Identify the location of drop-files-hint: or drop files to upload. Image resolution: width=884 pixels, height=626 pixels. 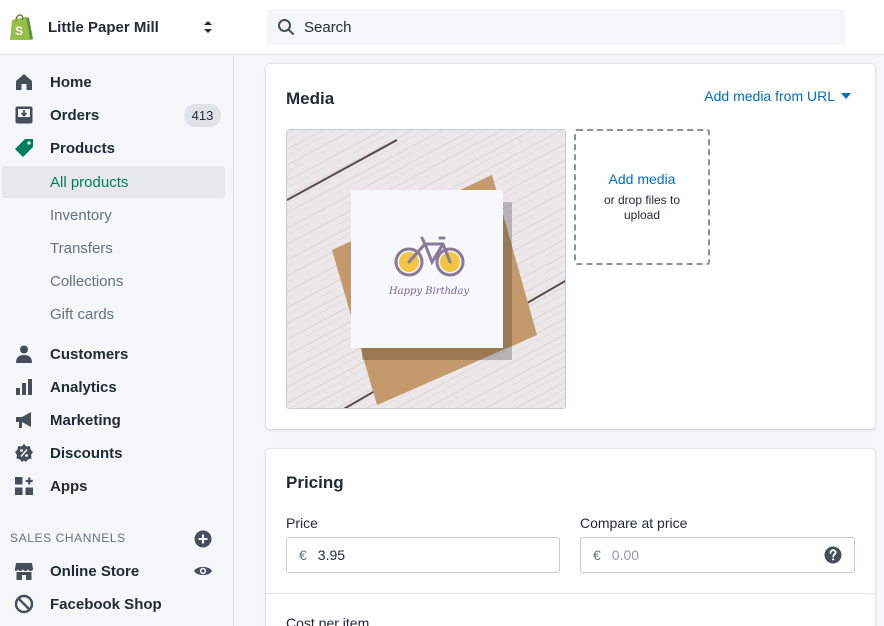
(642, 207).